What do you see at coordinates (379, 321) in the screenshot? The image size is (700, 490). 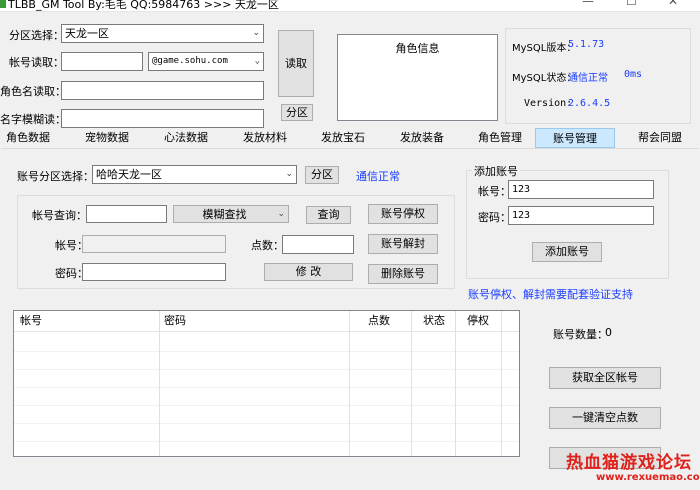 I see `column-header-points: 点数` at bounding box center [379, 321].